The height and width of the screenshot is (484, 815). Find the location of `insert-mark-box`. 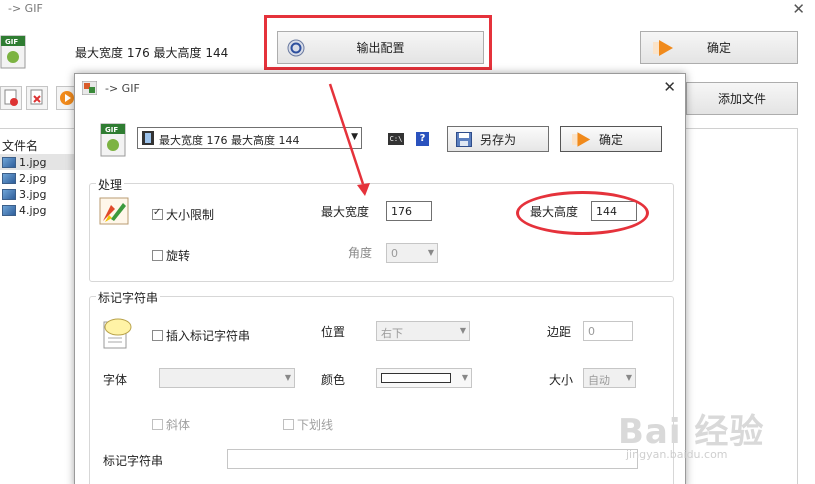

insert-mark-box is located at coordinates (157, 335).